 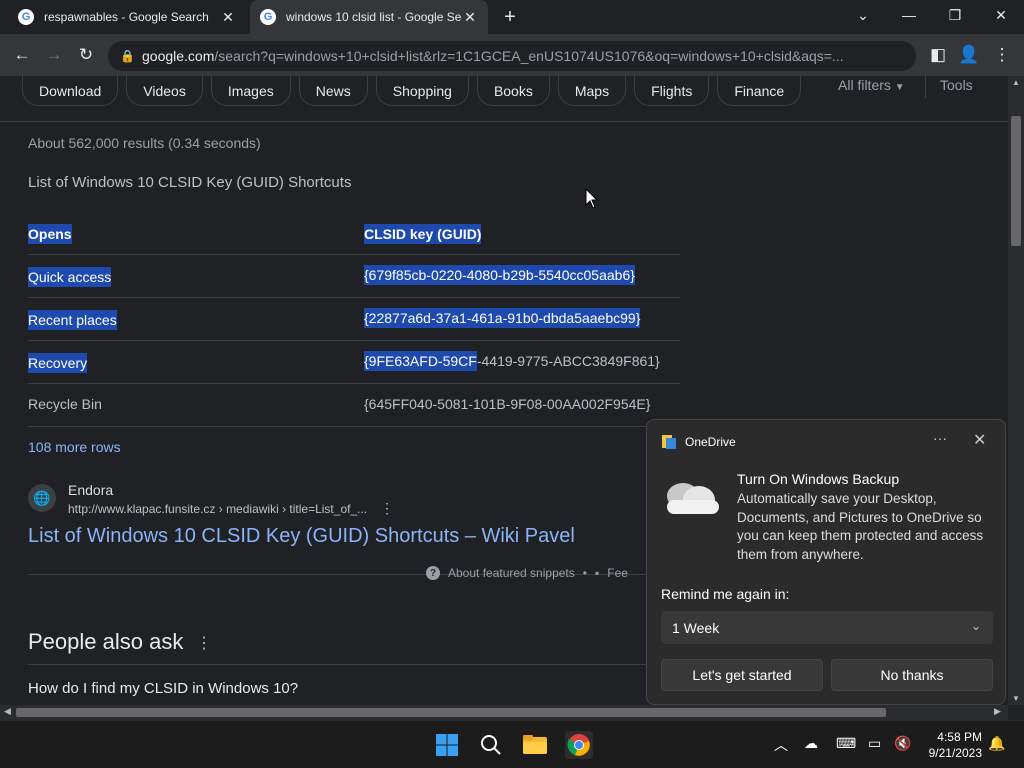 I want to click on lock-icon: 🔒, so click(x=127, y=56).